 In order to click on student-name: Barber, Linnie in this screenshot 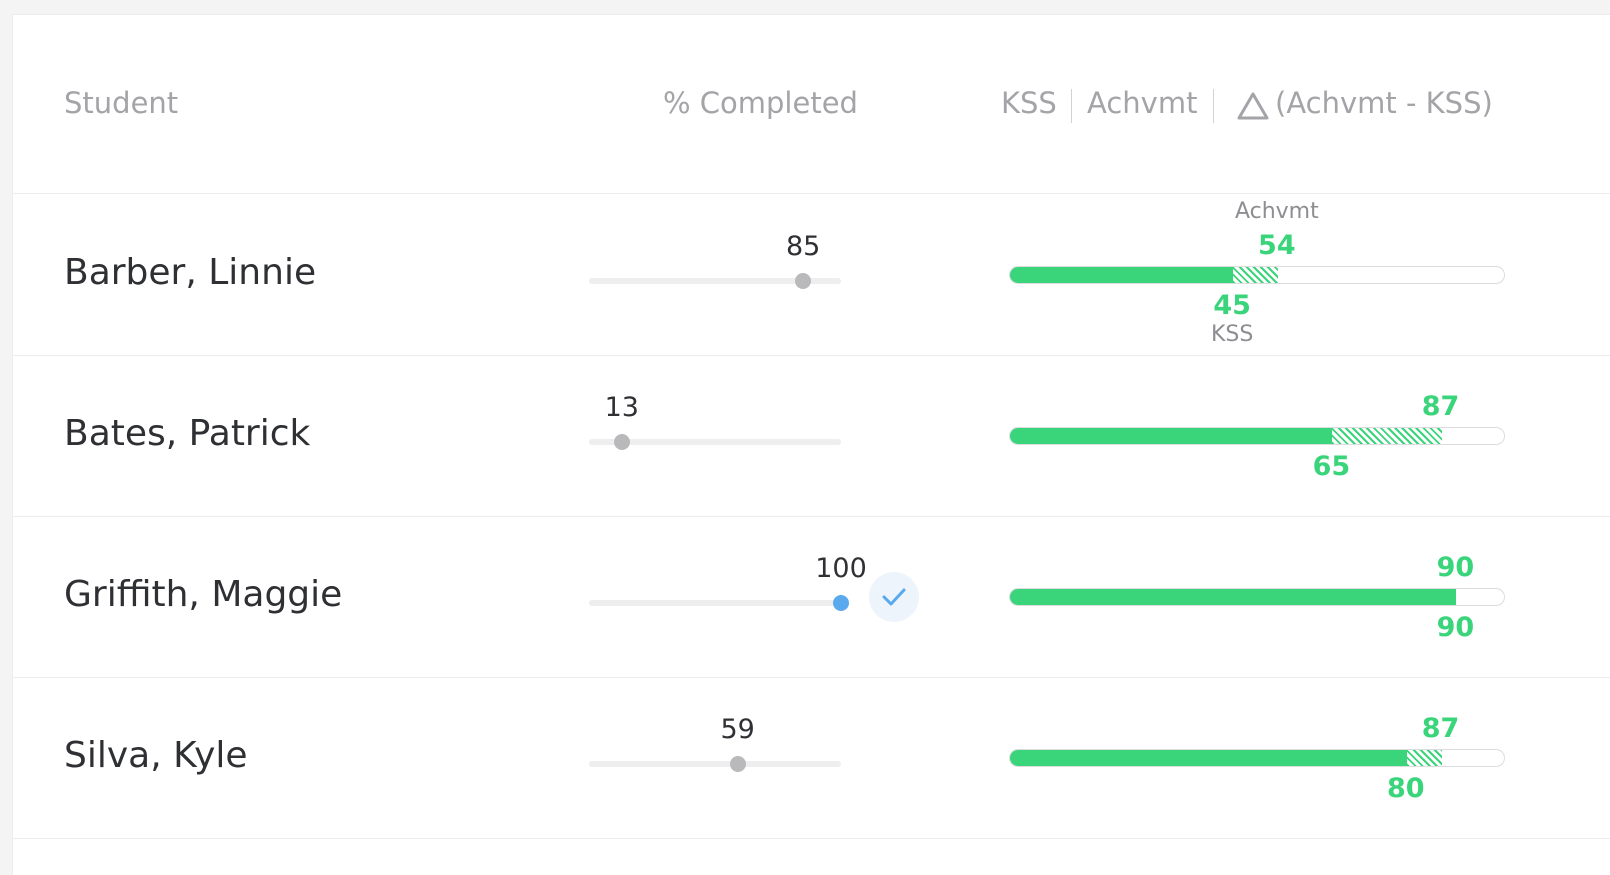, I will do `click(190, 273)`.